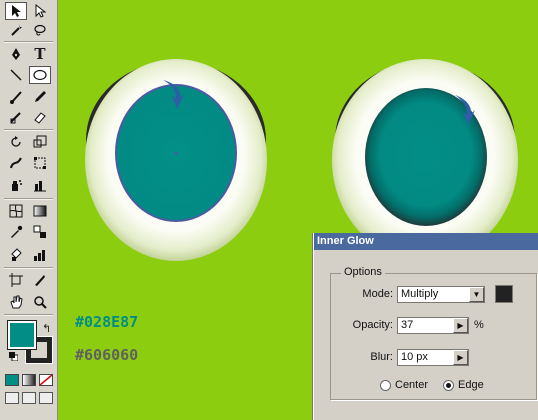 The height and width of the screenshot is (420, 538). Describe the element at coordinates (16, 75) in the screenshot. I see `line-icon` at that location.